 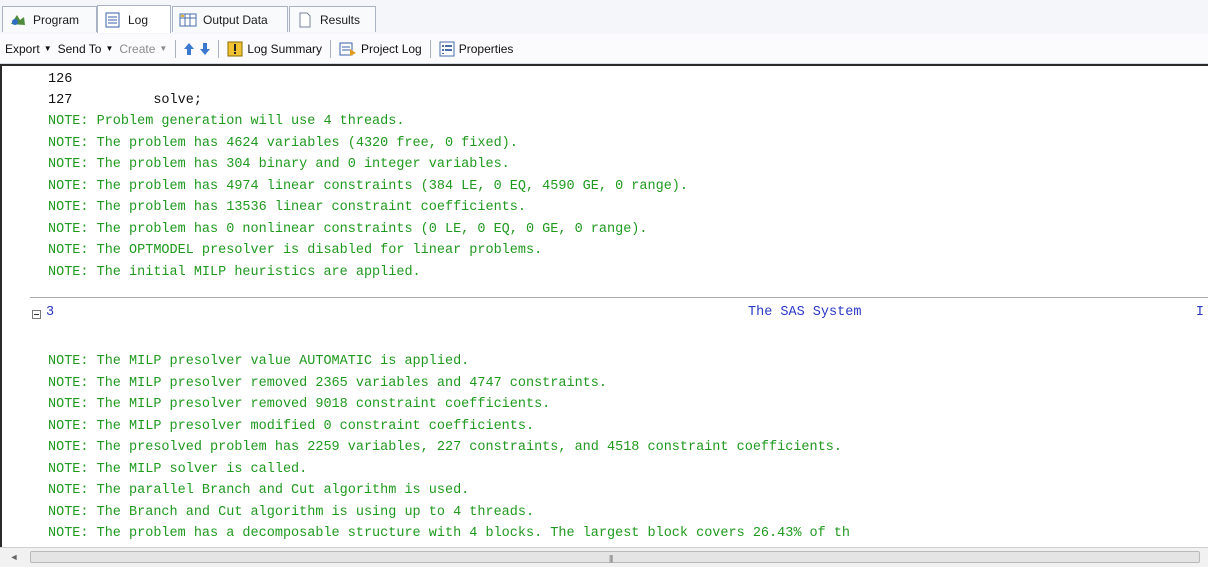 I want to click on project-log-button: Project Log, so click(x=380, y=49).